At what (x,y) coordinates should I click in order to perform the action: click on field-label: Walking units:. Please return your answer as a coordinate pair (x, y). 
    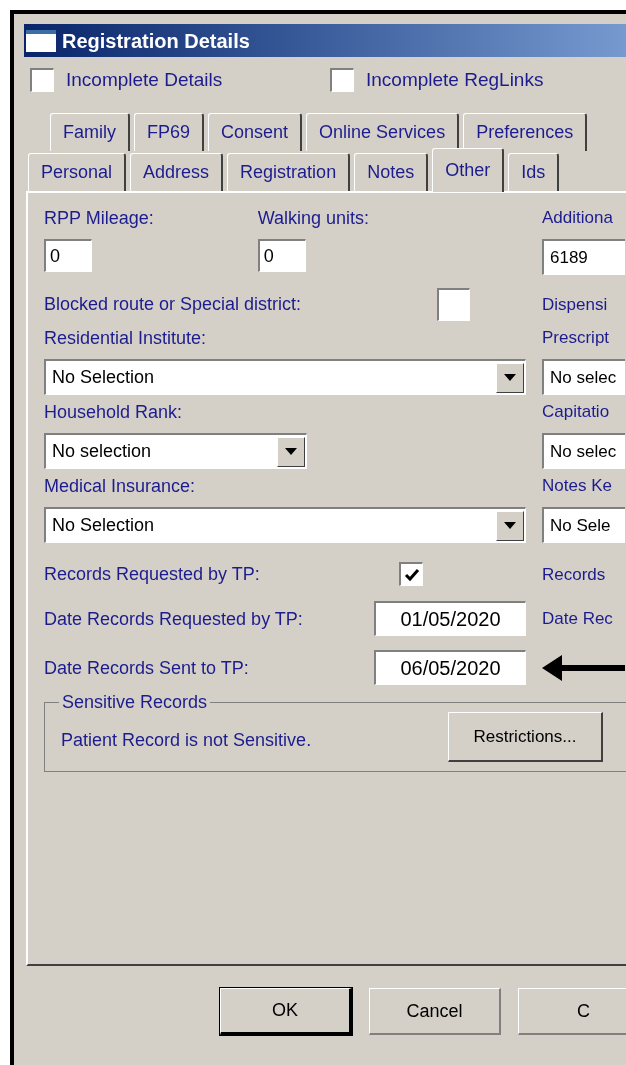
    Looking at the image, I should click on (313, 218).